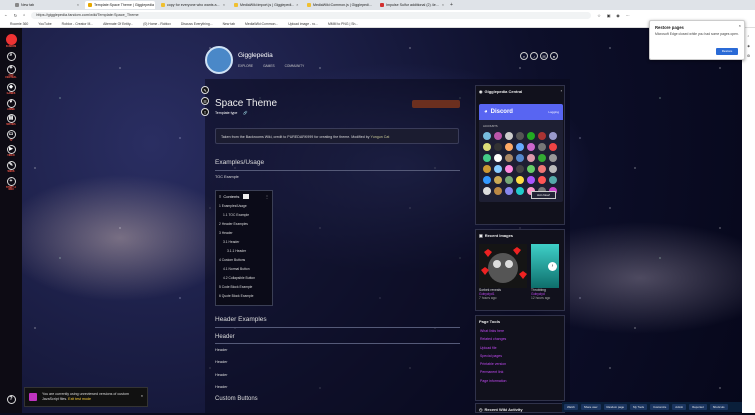 The image size is (755, 415). What do you see at coordinates (571, 407) in the screenshot?
I see `toolbar-item: Watch` at bounding box center [571, 407].